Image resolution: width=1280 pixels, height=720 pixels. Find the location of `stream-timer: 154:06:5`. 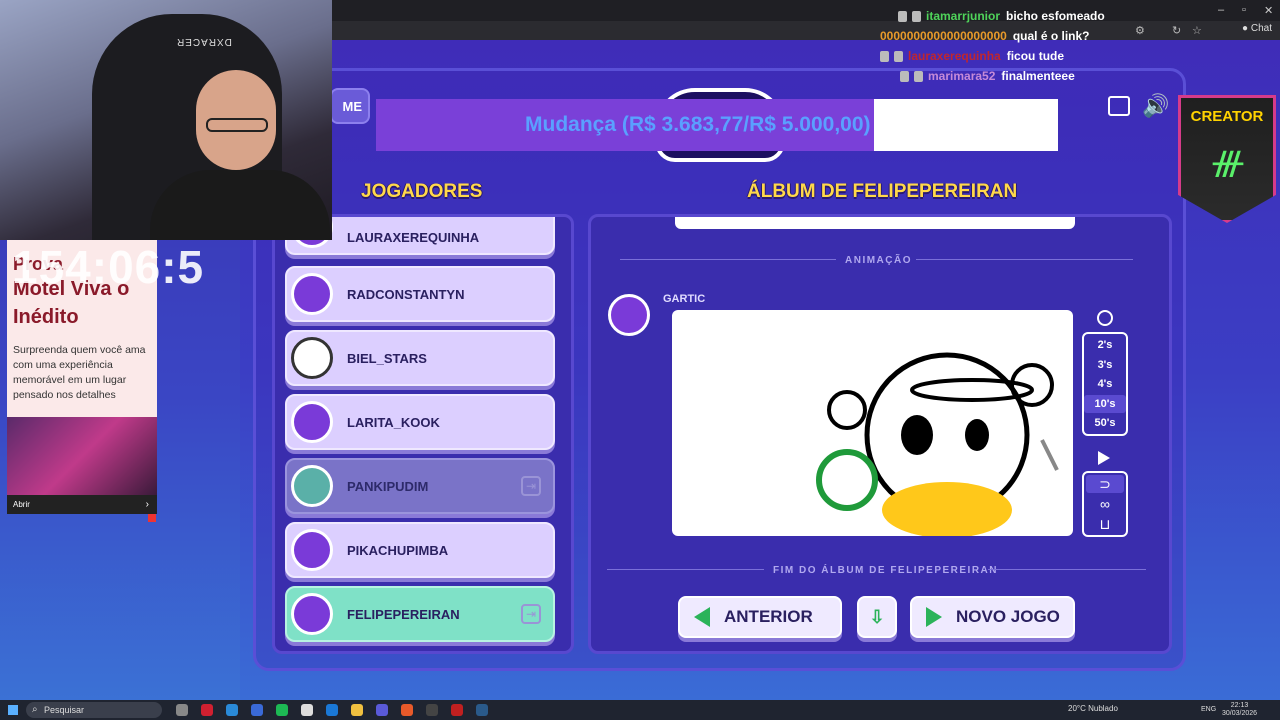

stream-timer: 154:06:5 is located at coordinates (108, 267).